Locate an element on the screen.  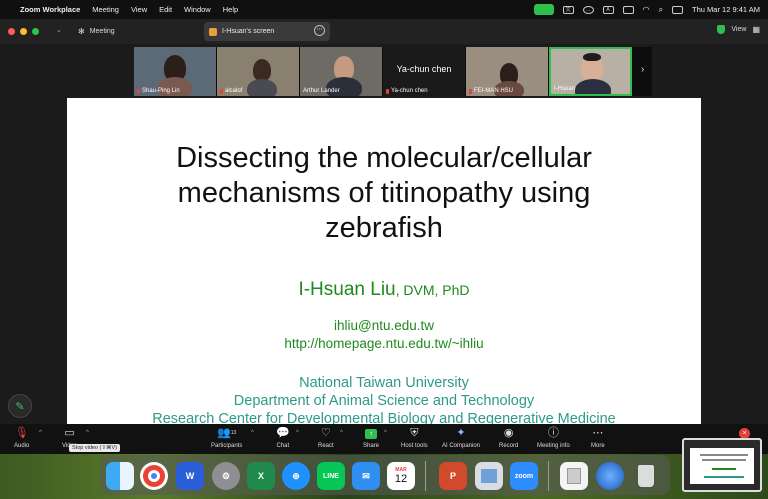
safari-icon: ⊕ is located at coordinates (296, 476).